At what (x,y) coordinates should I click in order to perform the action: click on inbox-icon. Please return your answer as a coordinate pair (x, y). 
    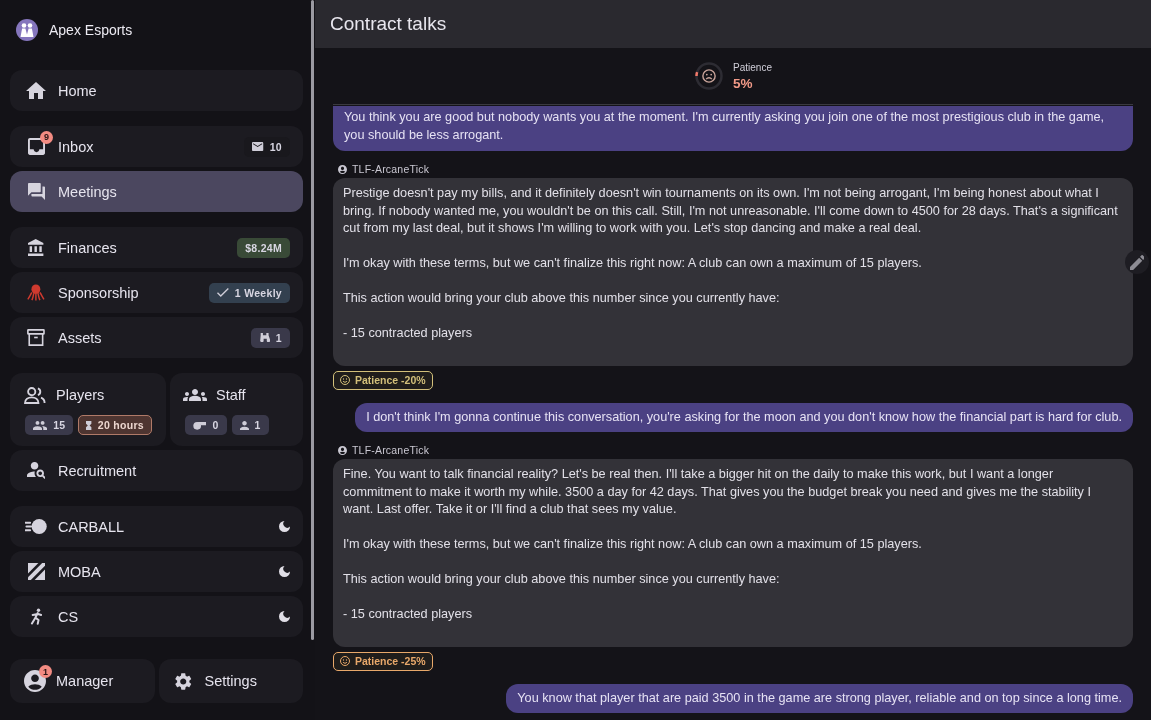
    Looking at the image, I should click on (36, 146).